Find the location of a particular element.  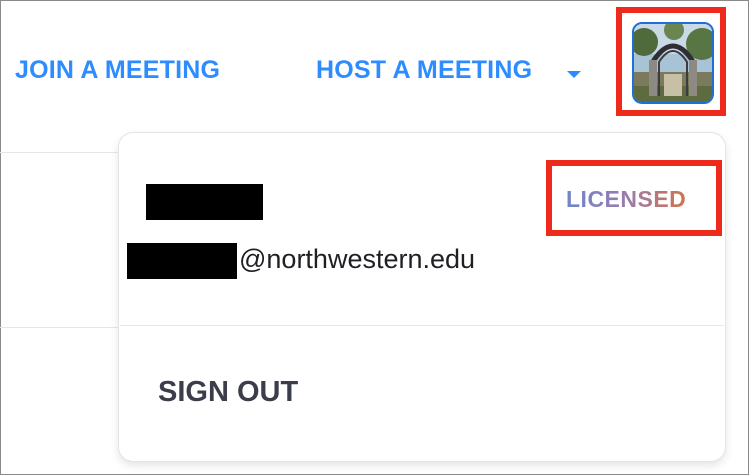

host-meeting-menu: HOST A MEETING is located at coordinates (424, 70).